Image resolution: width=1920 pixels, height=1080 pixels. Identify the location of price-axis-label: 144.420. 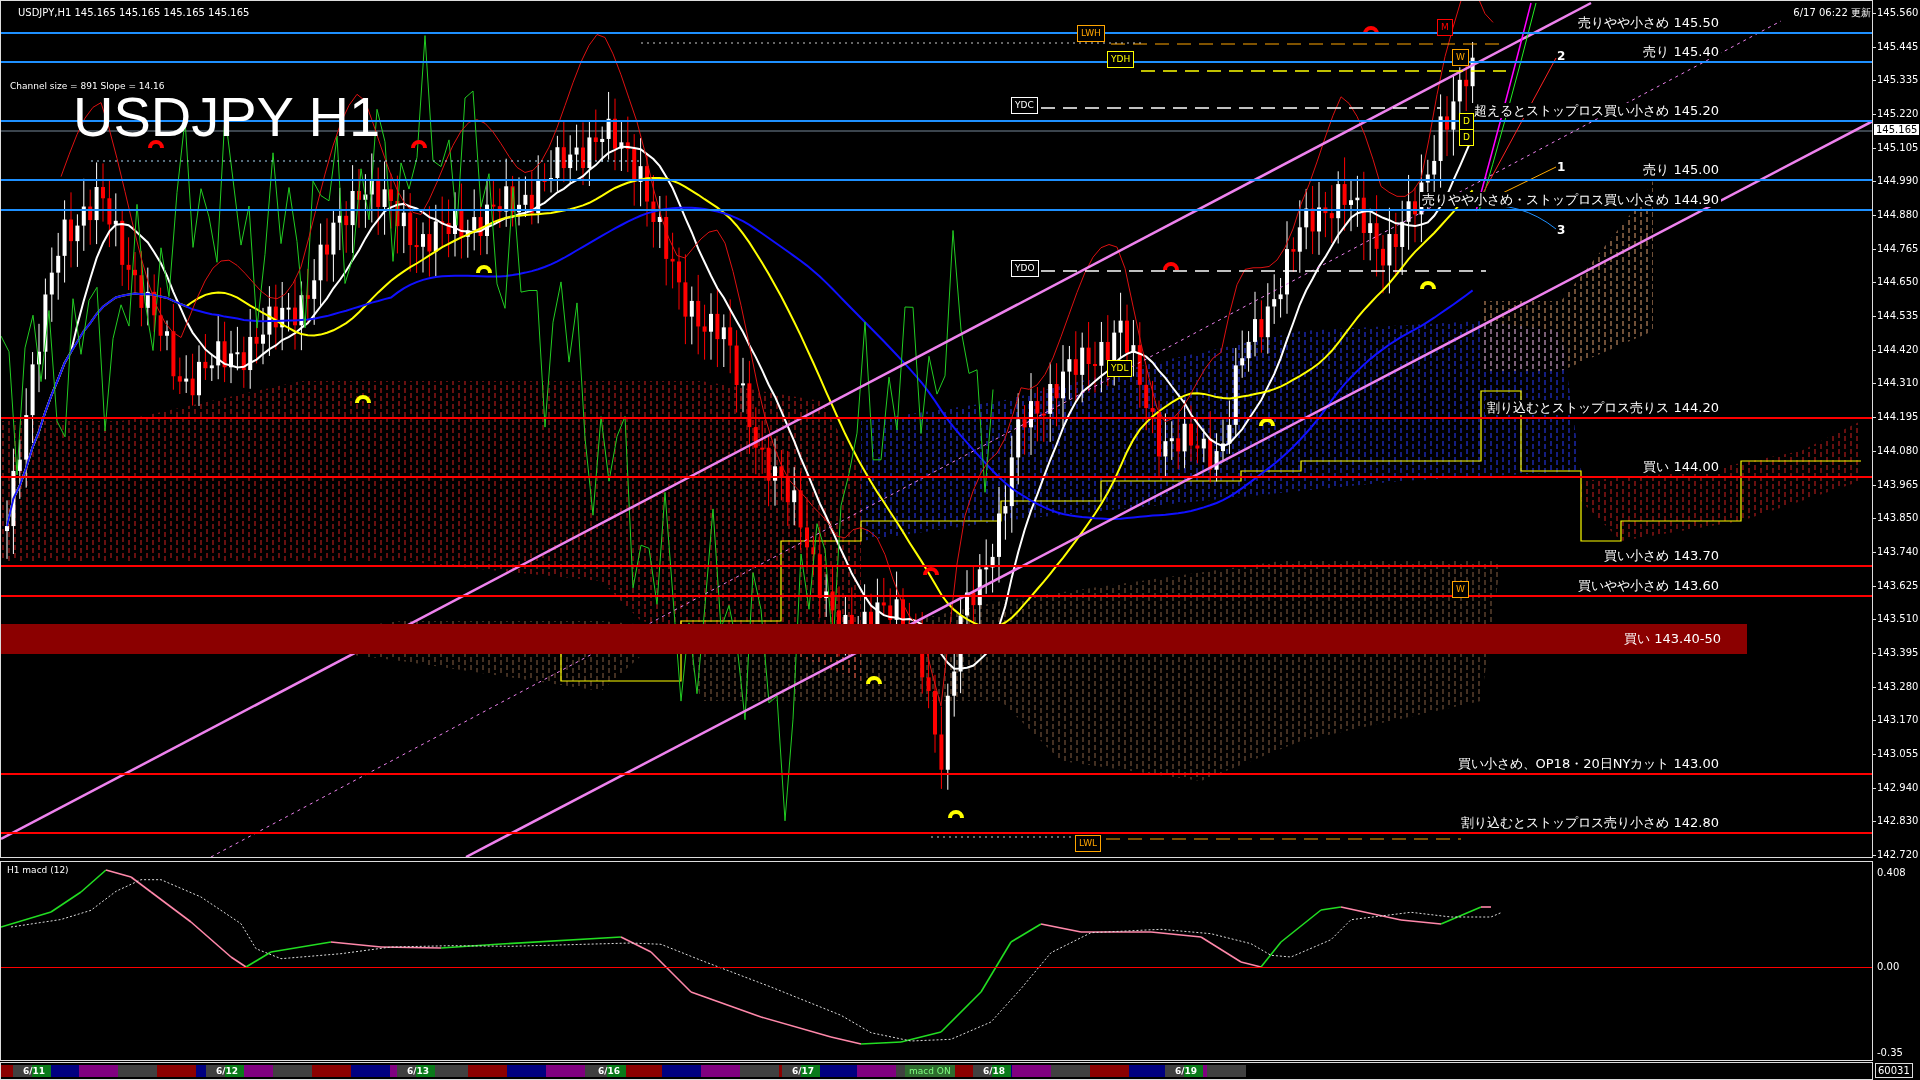
(1898, 349).